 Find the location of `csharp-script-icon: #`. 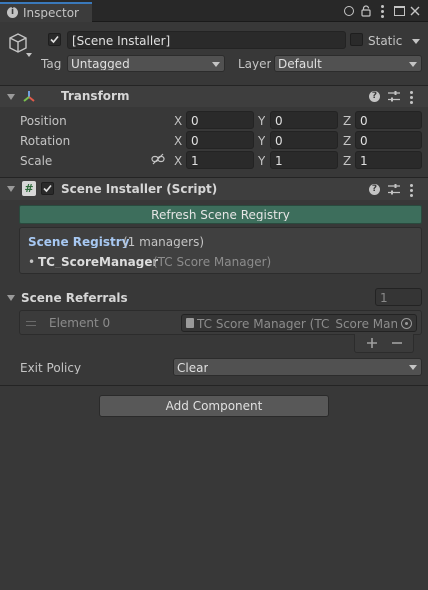

csharp-script-icon: # is located at coordinates (29, 188).